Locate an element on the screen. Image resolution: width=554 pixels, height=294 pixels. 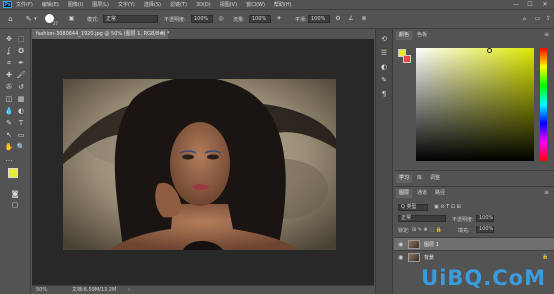
move-icon: ✥ is located at coordinates (9, 39).